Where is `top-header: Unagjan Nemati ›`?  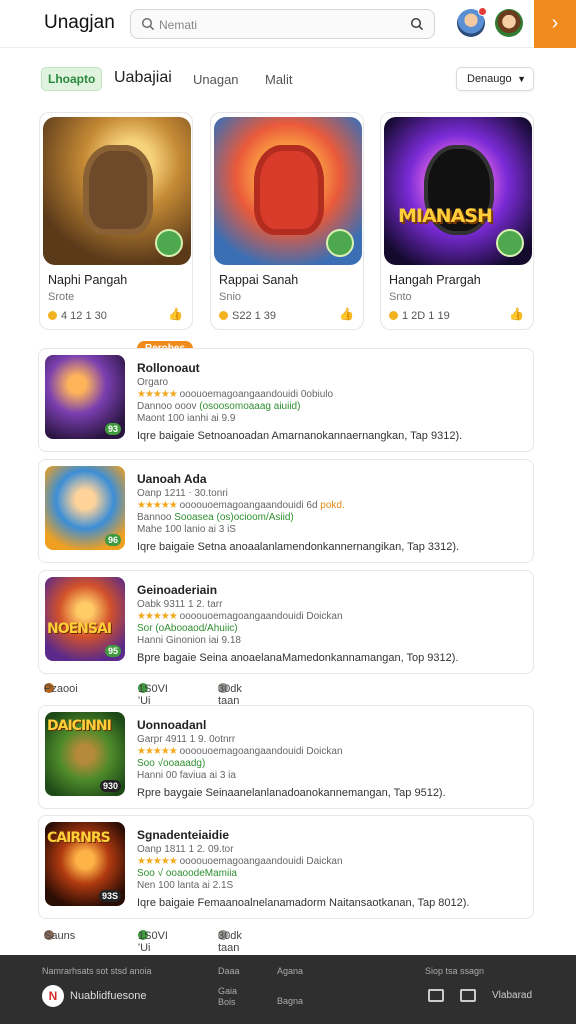 top-header: Unagjan Nemati › is located at coordinates (288, 24).